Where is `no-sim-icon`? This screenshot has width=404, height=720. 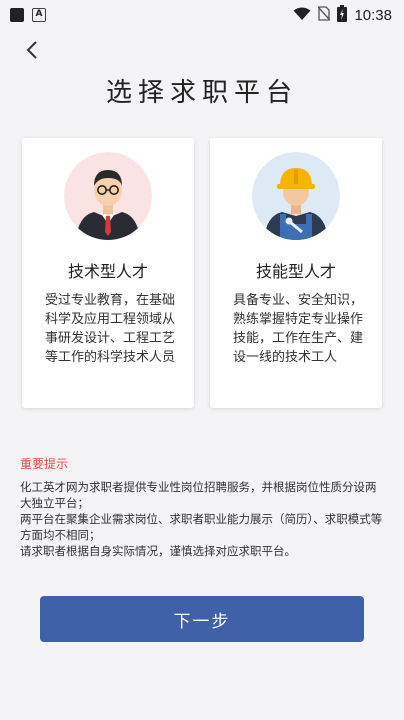
no-sim-icon is located at coordinates (324, 15).